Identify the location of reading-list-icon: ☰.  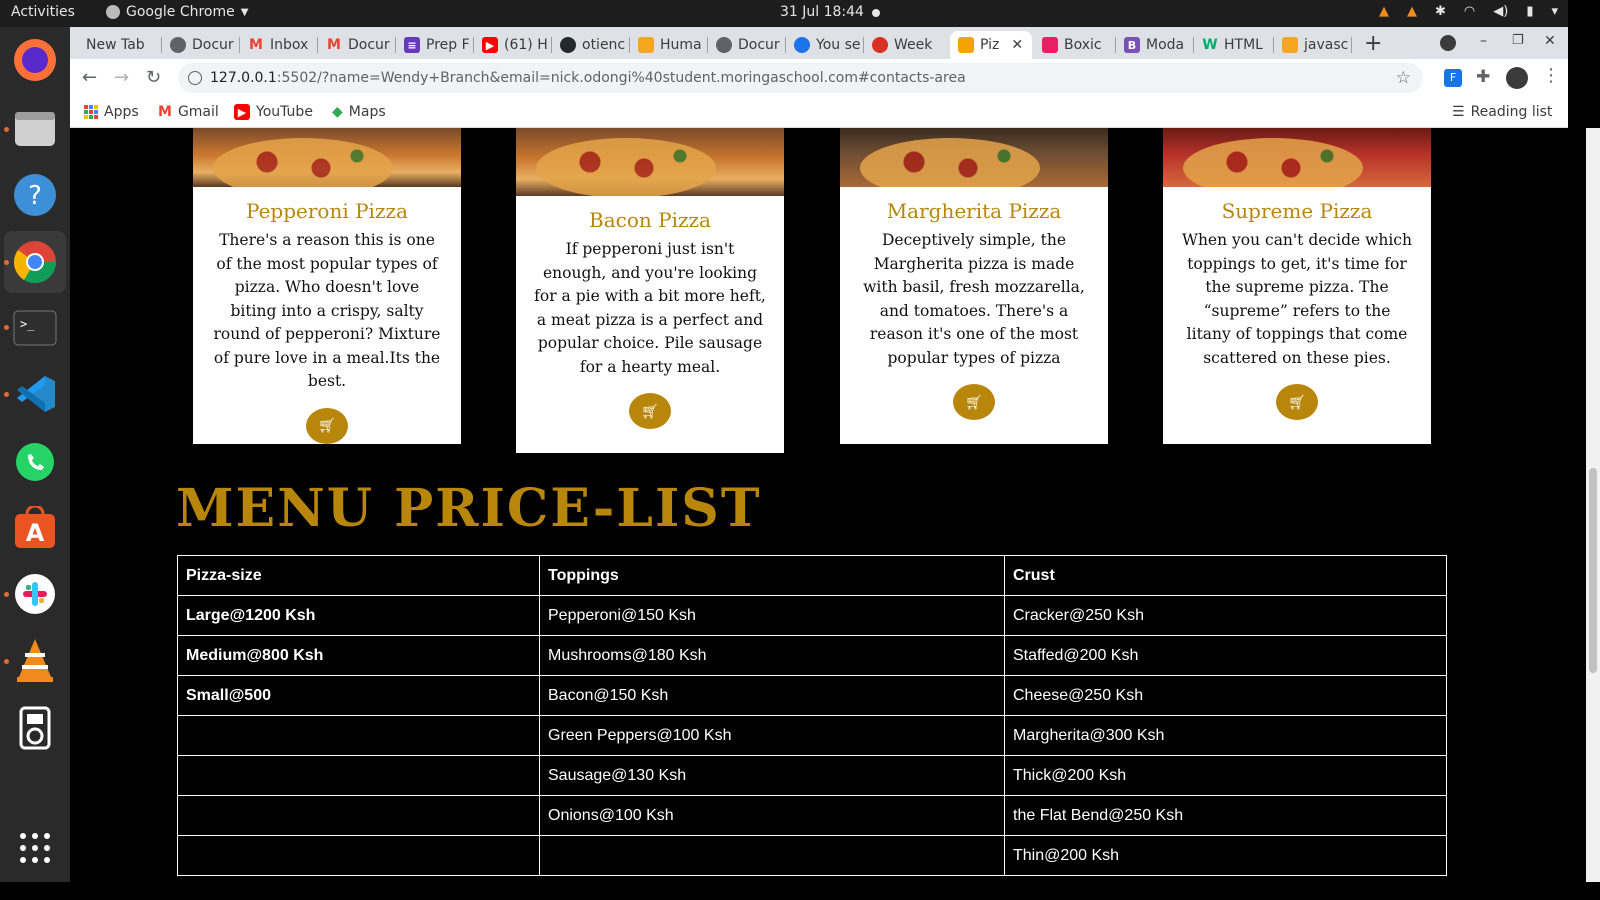
(1458, 112).